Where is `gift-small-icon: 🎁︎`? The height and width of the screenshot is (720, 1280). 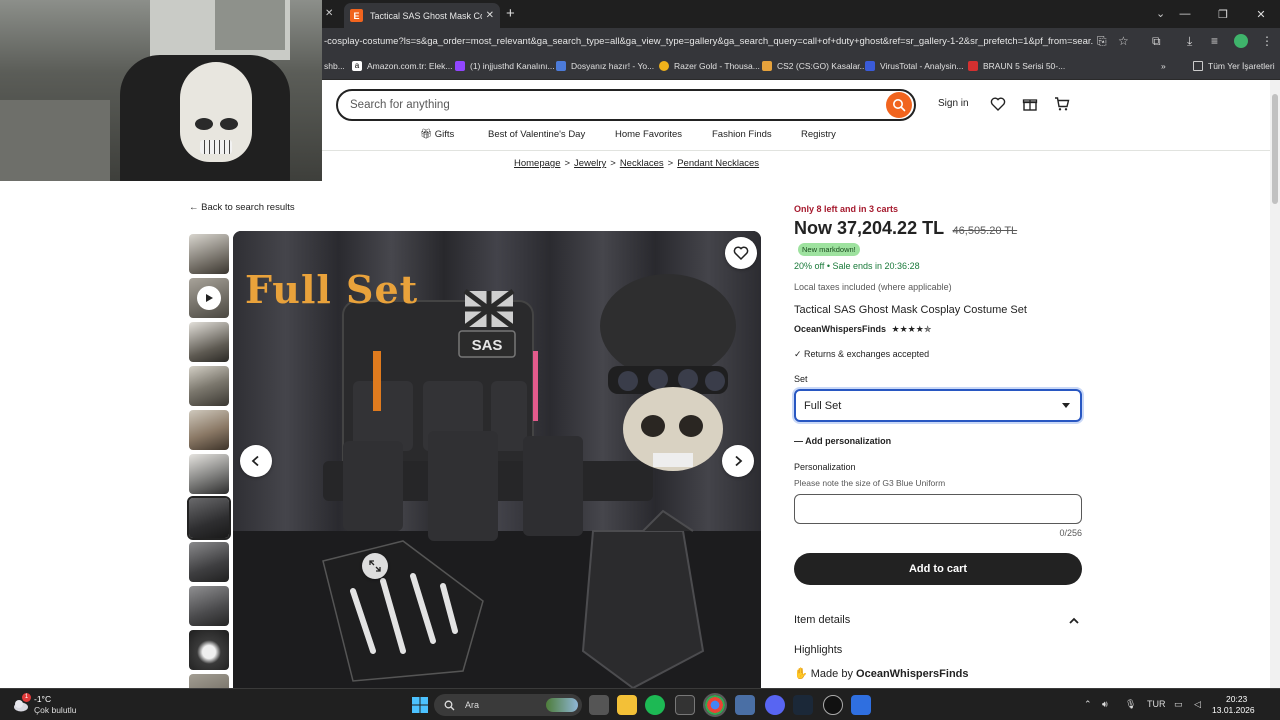
gift-small-icon: 🎁︎ is located at coordinates (427, 134).